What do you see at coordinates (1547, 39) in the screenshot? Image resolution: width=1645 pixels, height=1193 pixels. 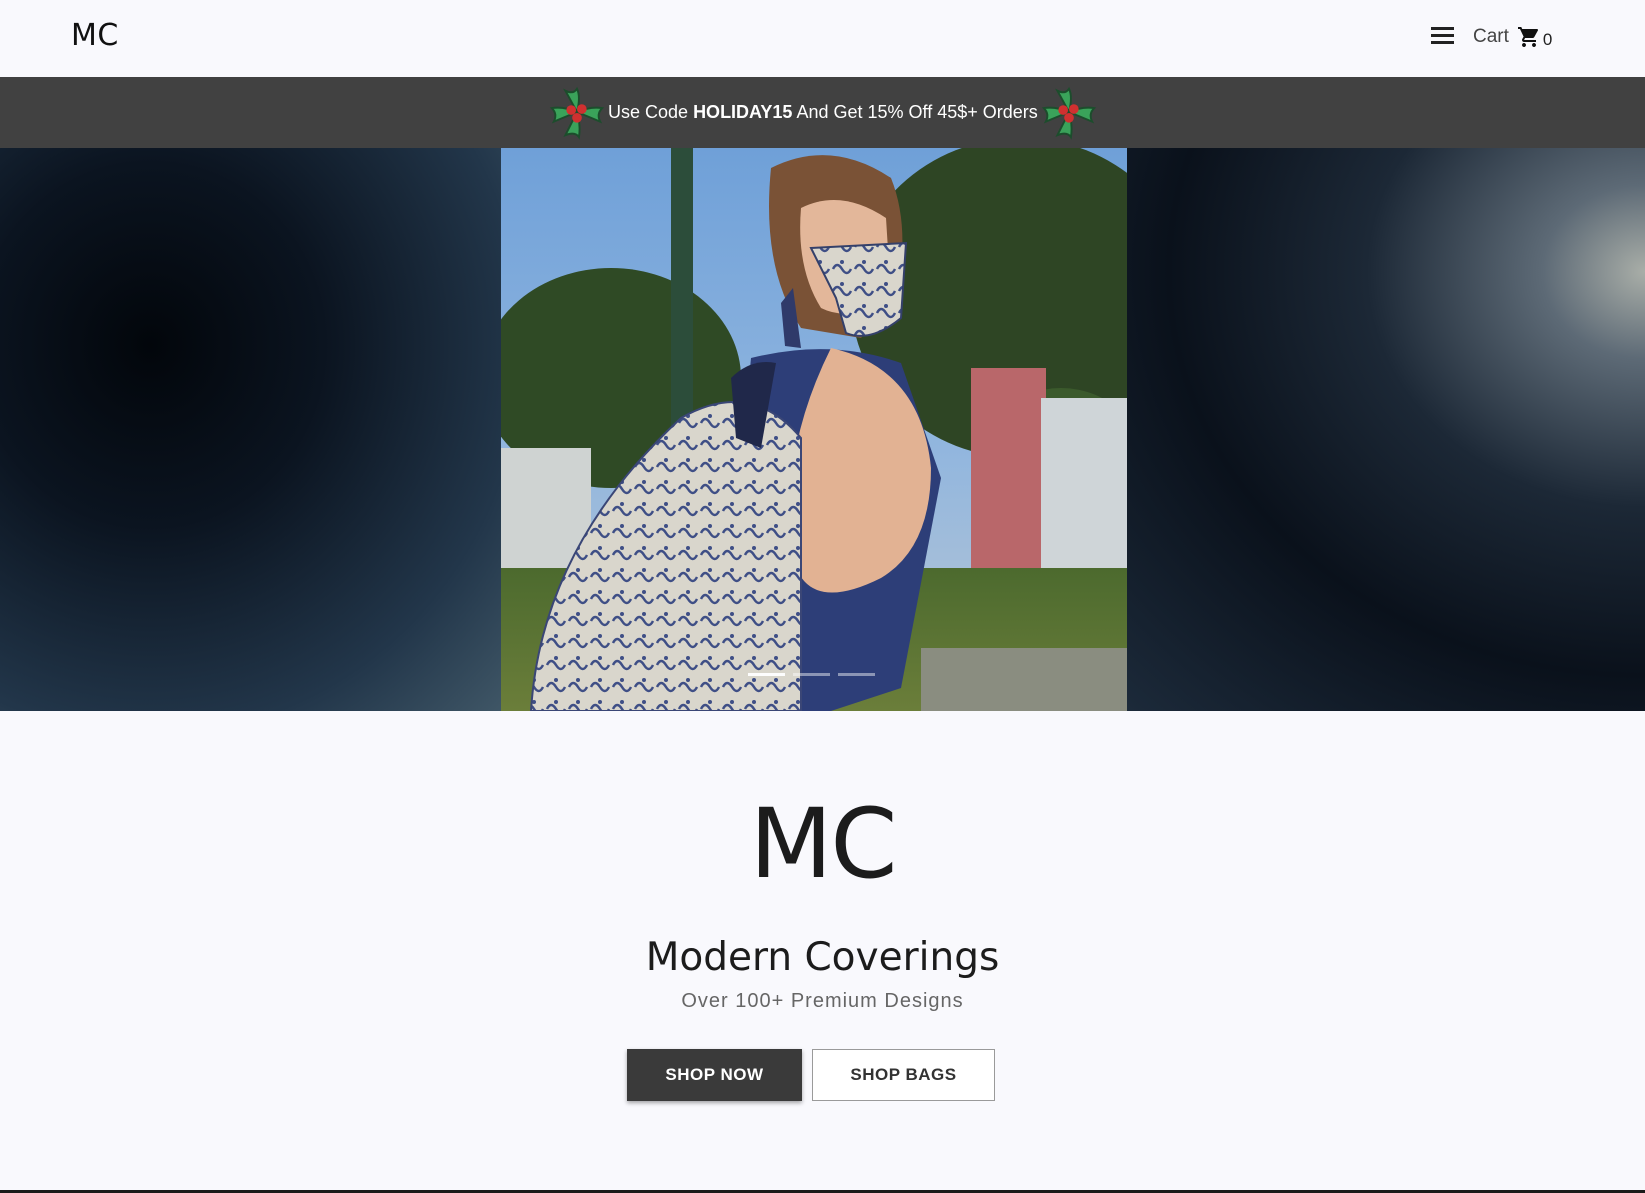 I see `cart-count: 0` at bounding box center [1547, 39].